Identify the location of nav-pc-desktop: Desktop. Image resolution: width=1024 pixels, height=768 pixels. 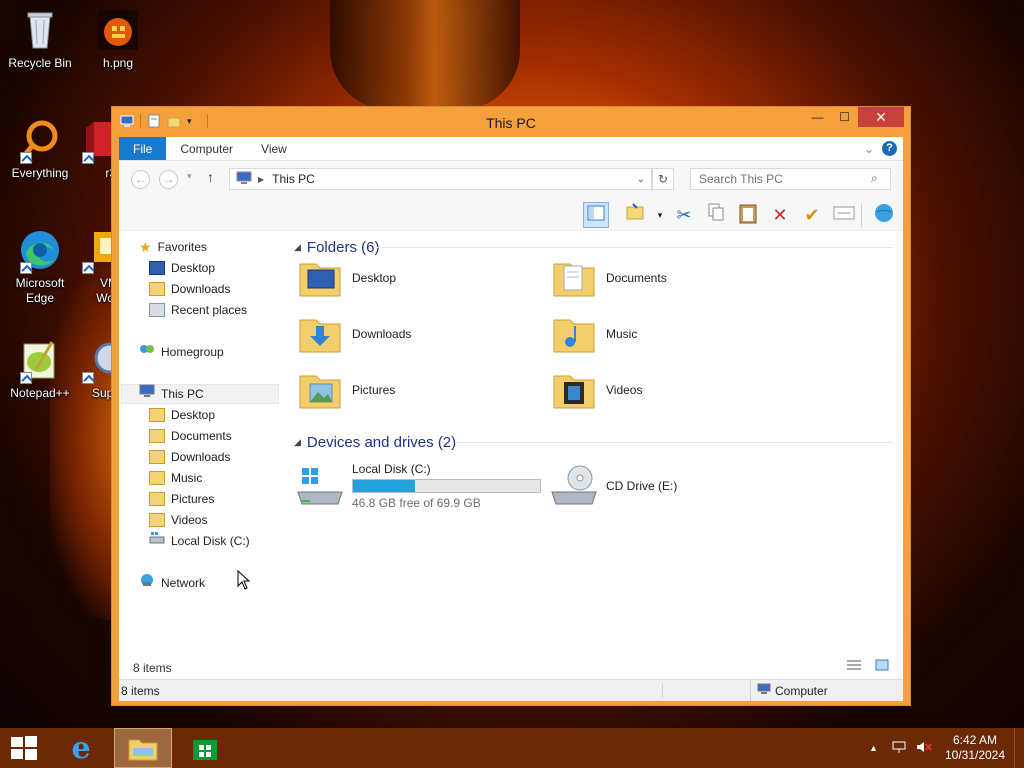
(182, 415).